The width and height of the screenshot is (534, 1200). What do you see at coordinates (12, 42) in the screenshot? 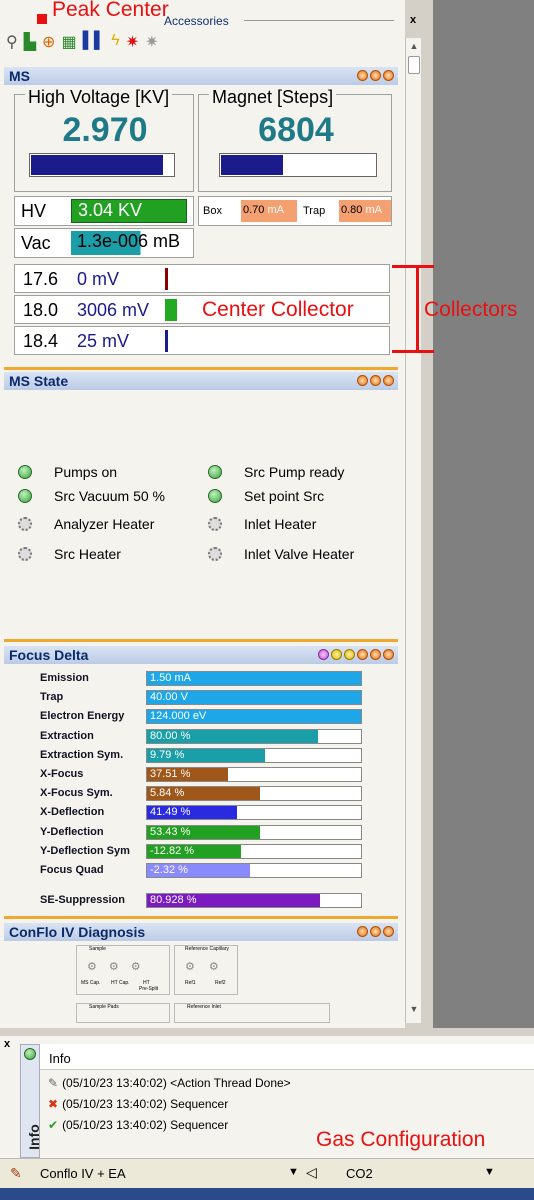
I see `search-icon: ⚲` at bounding box center [12, 42].